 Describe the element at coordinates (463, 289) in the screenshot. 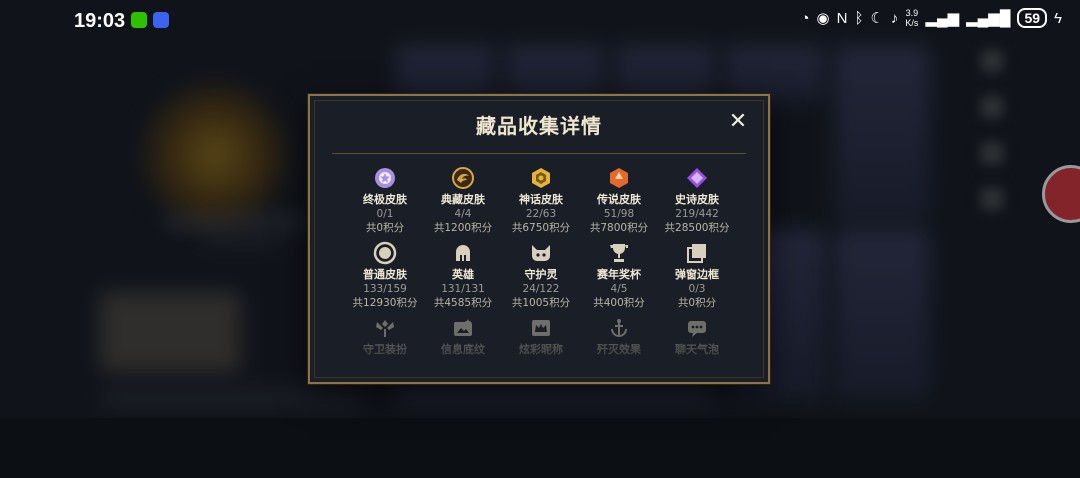

I see `collection-item-count: 131/131` at that location.